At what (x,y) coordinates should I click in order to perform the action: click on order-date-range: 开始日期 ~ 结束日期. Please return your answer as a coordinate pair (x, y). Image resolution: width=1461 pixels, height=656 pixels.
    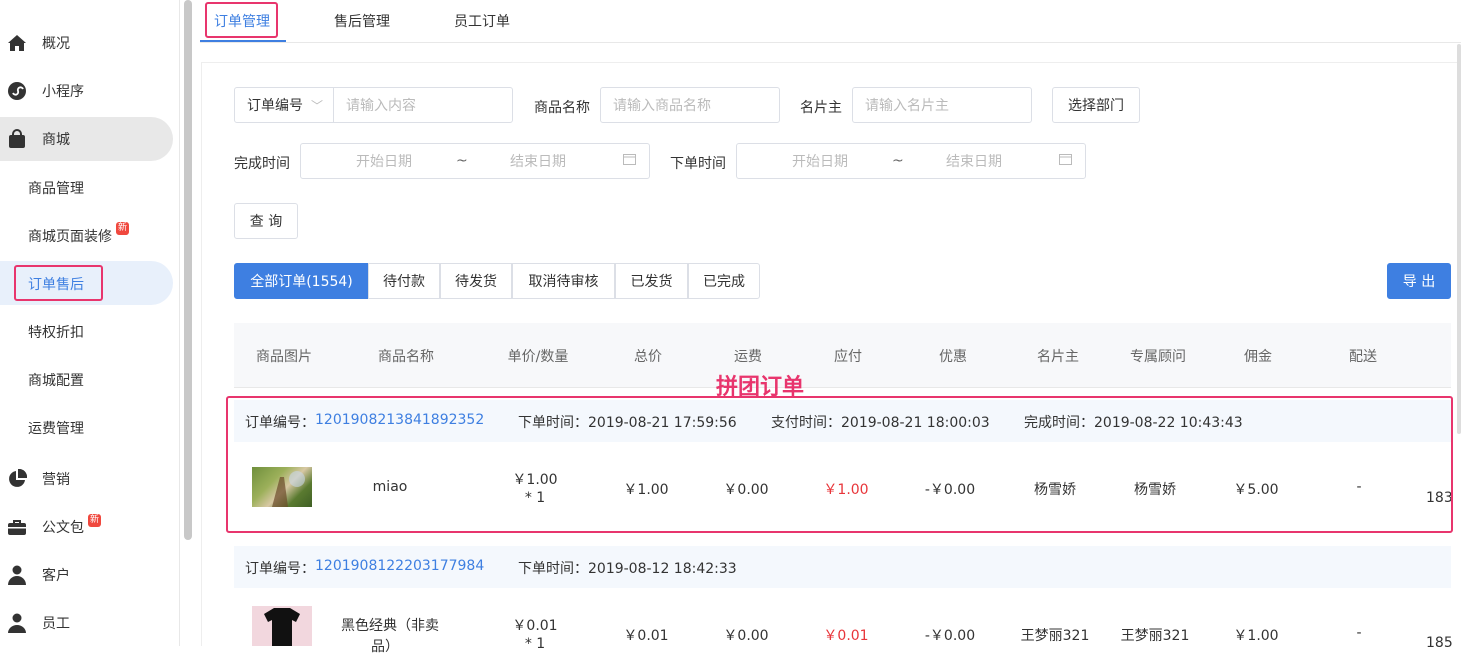
    Looking at the image, I should click on (911, 161).